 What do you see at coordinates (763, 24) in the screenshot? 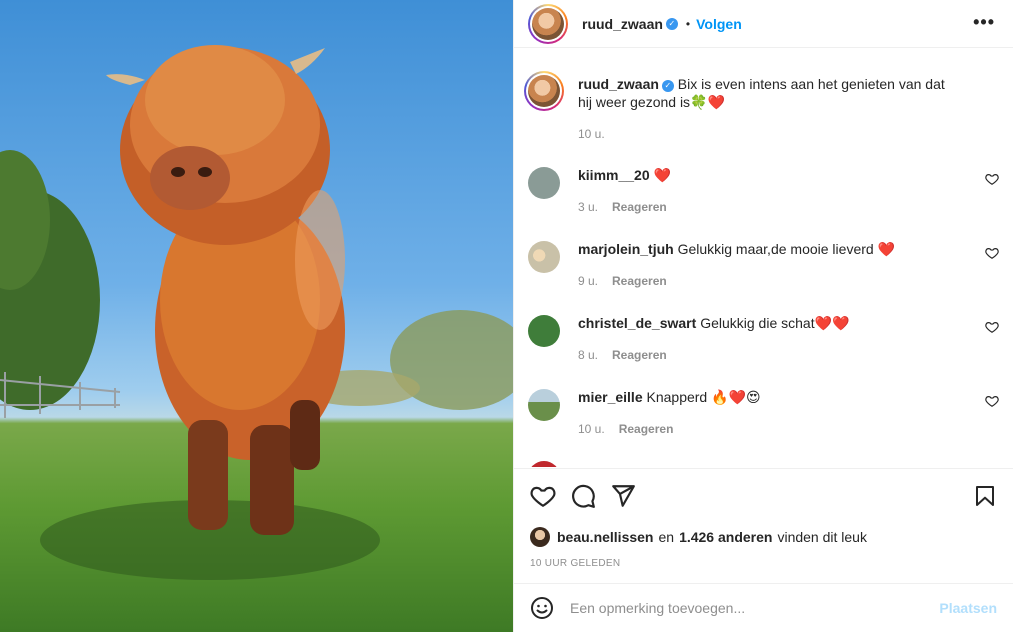
I see `post-header: ruud_zwaan ✓ • Volgen •••` at bounding box center [763, 24].